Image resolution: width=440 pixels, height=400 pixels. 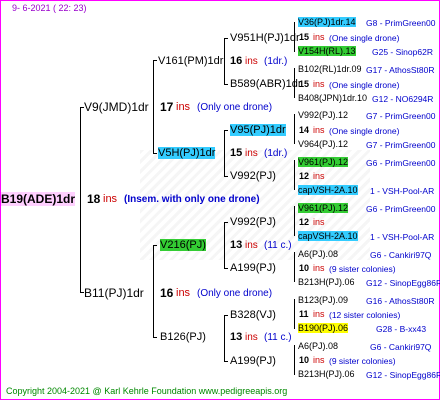 What do you see at coordinates (235, 107) in the screenshot?
I see `note: (Only one drone)` at bounding box center [235, 107].